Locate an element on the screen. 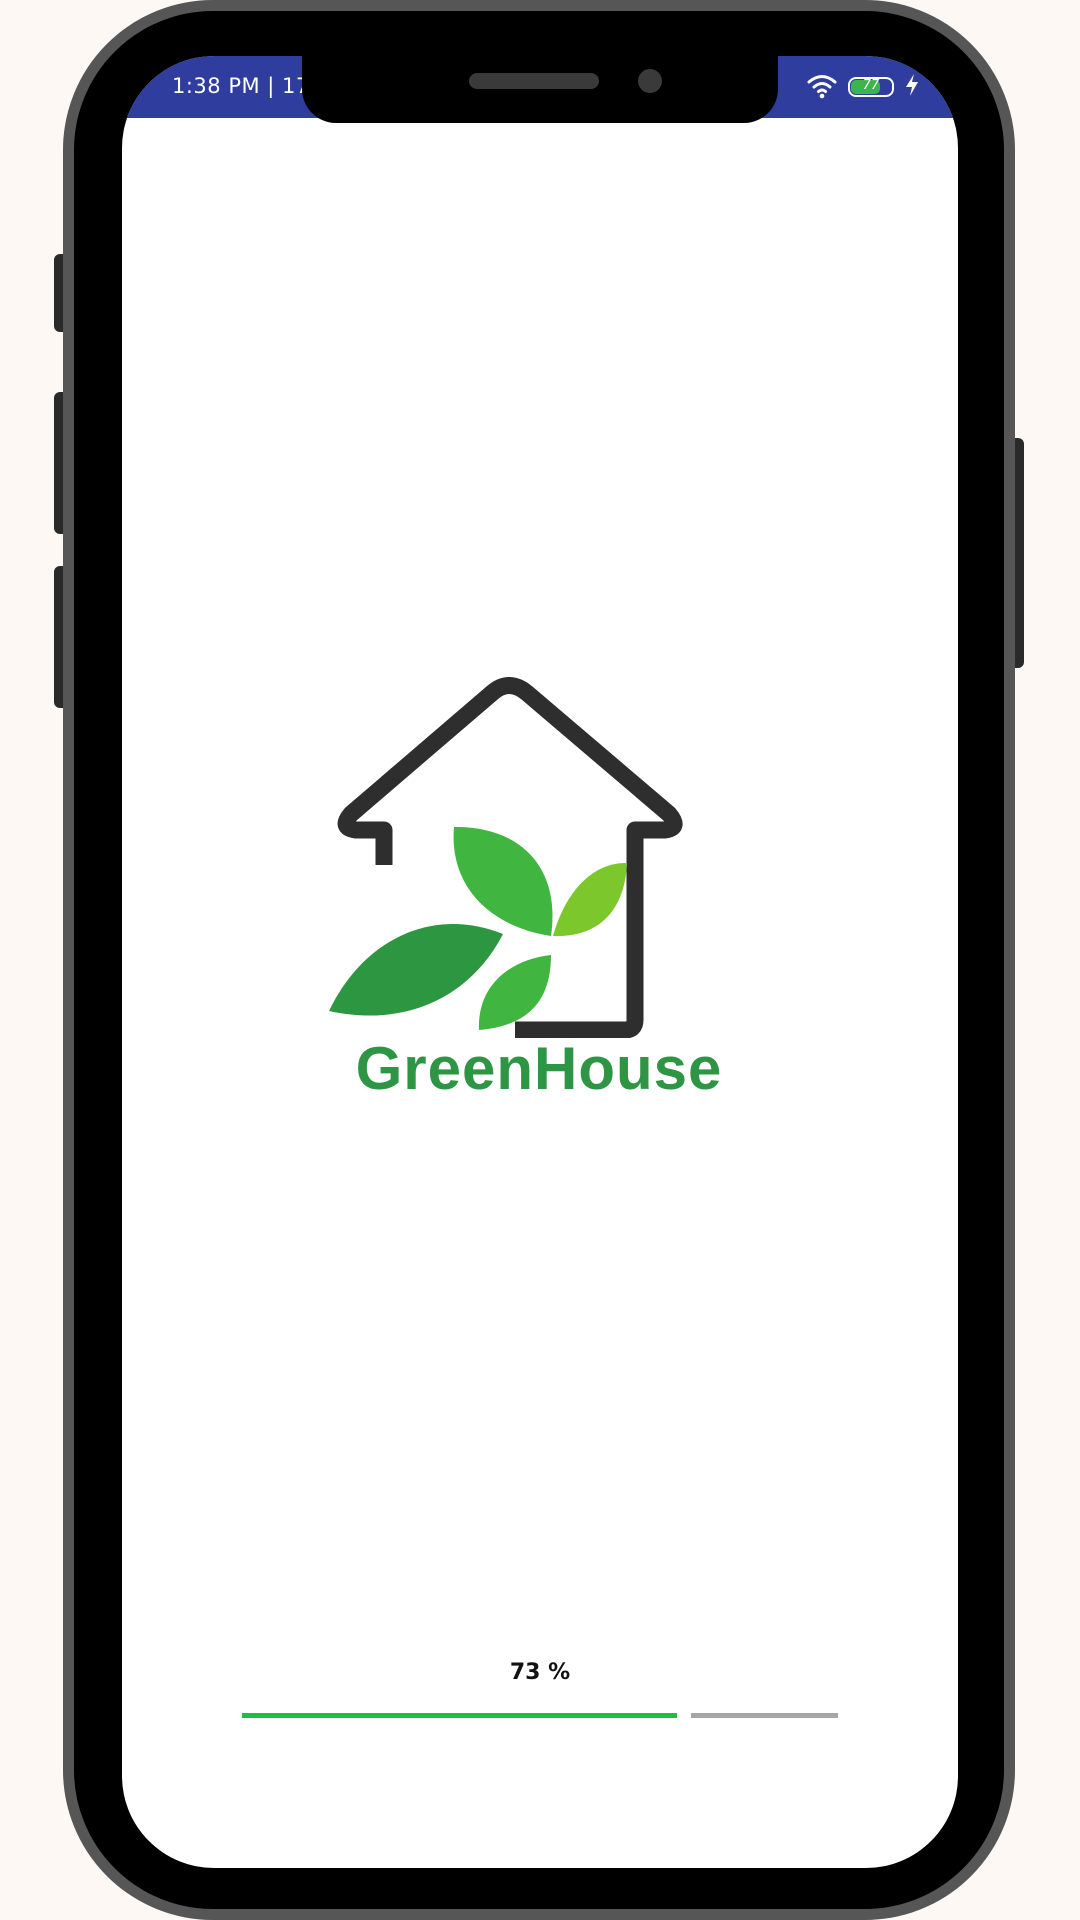  progress-percentage: 73 % is located at coordinates (540, 1672).